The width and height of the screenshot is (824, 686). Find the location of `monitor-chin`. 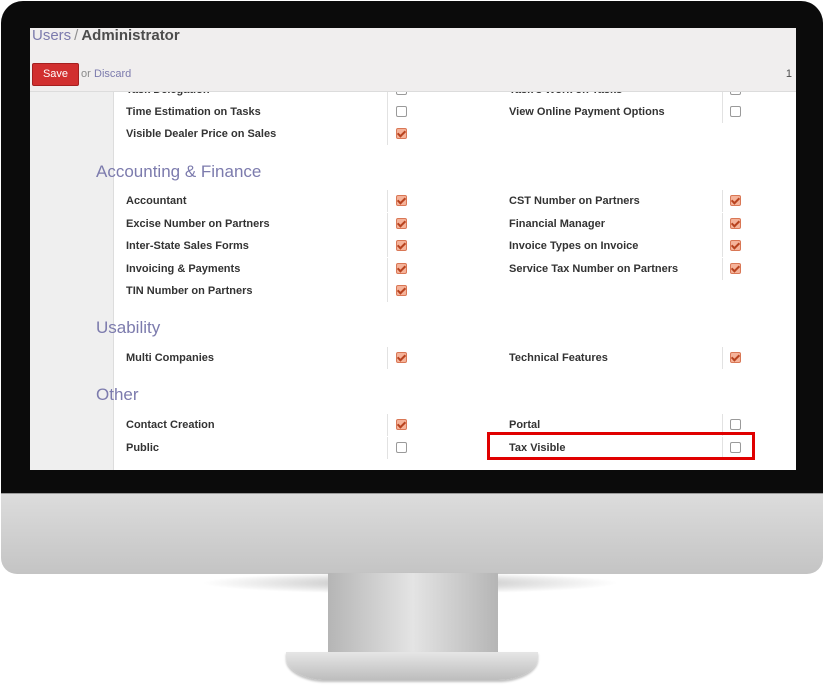

monitor-chin is located at coordinates (412, 533).